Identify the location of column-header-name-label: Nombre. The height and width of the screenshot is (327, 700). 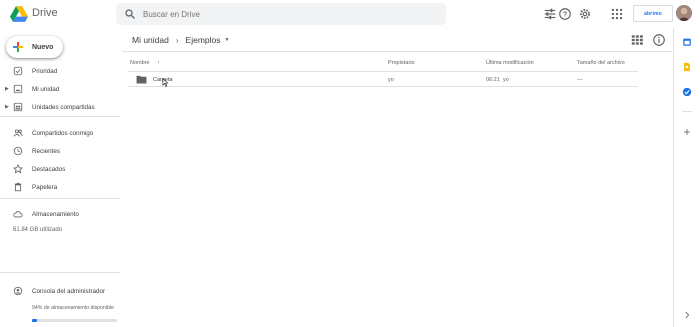
(140, 63).